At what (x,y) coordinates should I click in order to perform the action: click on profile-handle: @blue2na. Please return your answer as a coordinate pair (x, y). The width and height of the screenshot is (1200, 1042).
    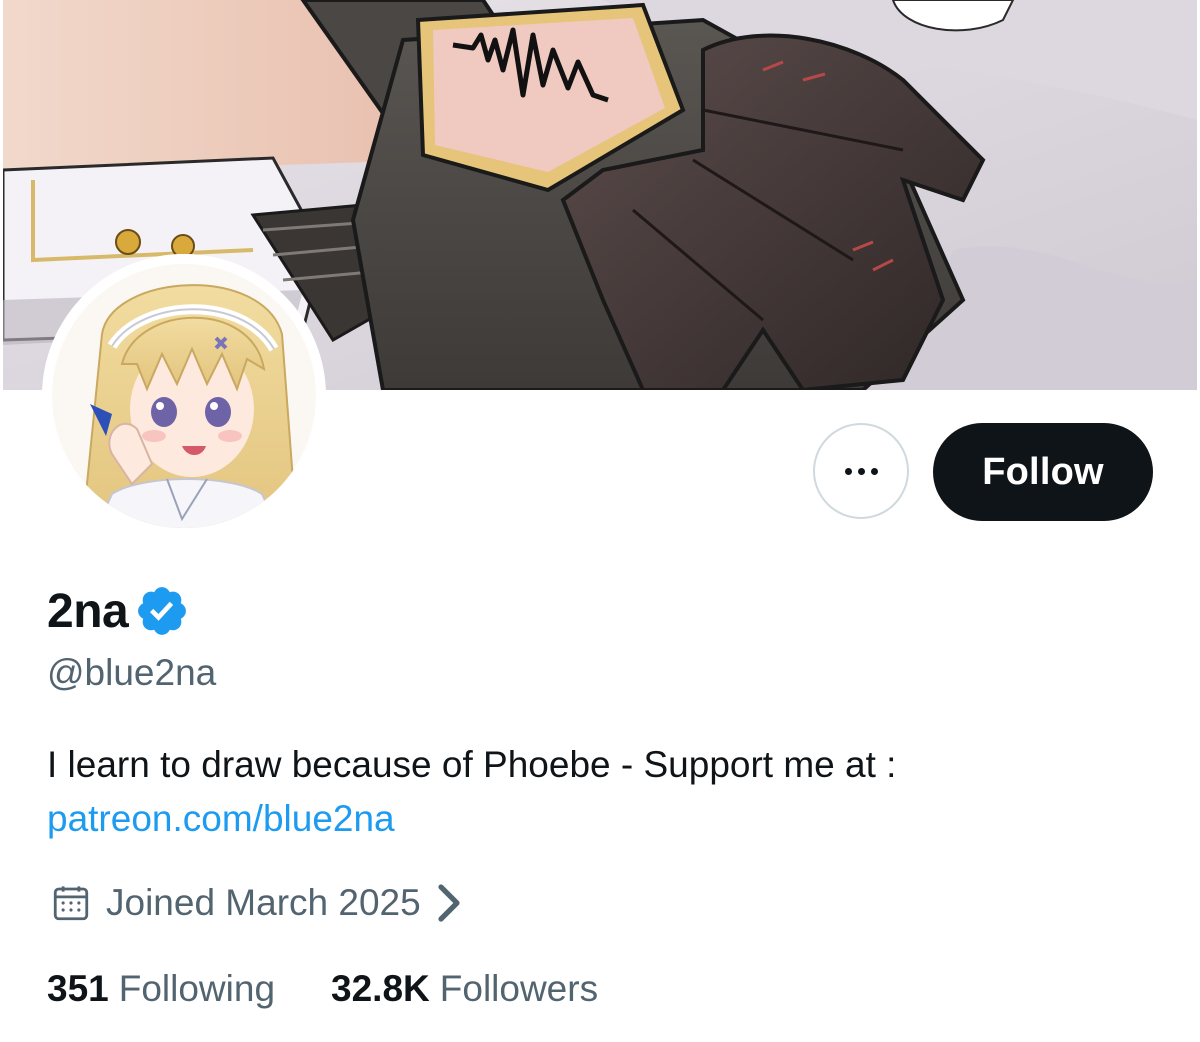
    Looking at the image, I should click on (132, 672).